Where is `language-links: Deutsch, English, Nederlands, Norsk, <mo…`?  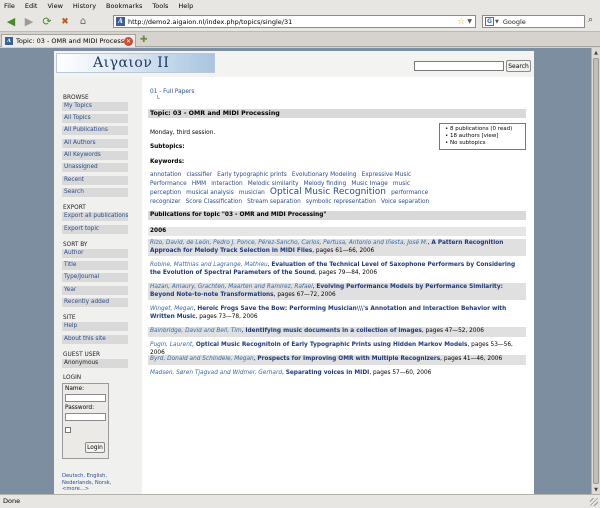
language-links: Deutsch, English, Nederlands, Norsk, <mo… is located at coordinates (98, 483).